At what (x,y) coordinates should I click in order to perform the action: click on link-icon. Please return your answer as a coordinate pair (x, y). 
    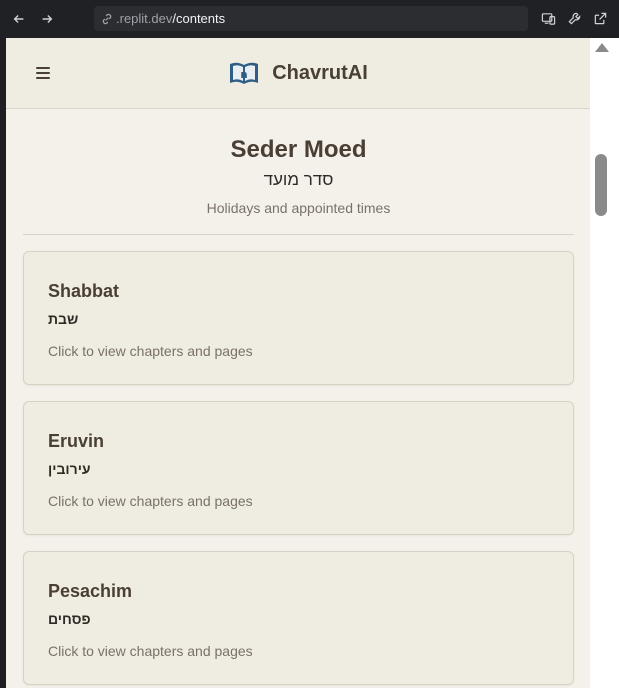
    Looking at the image, I should click on (107, 19).